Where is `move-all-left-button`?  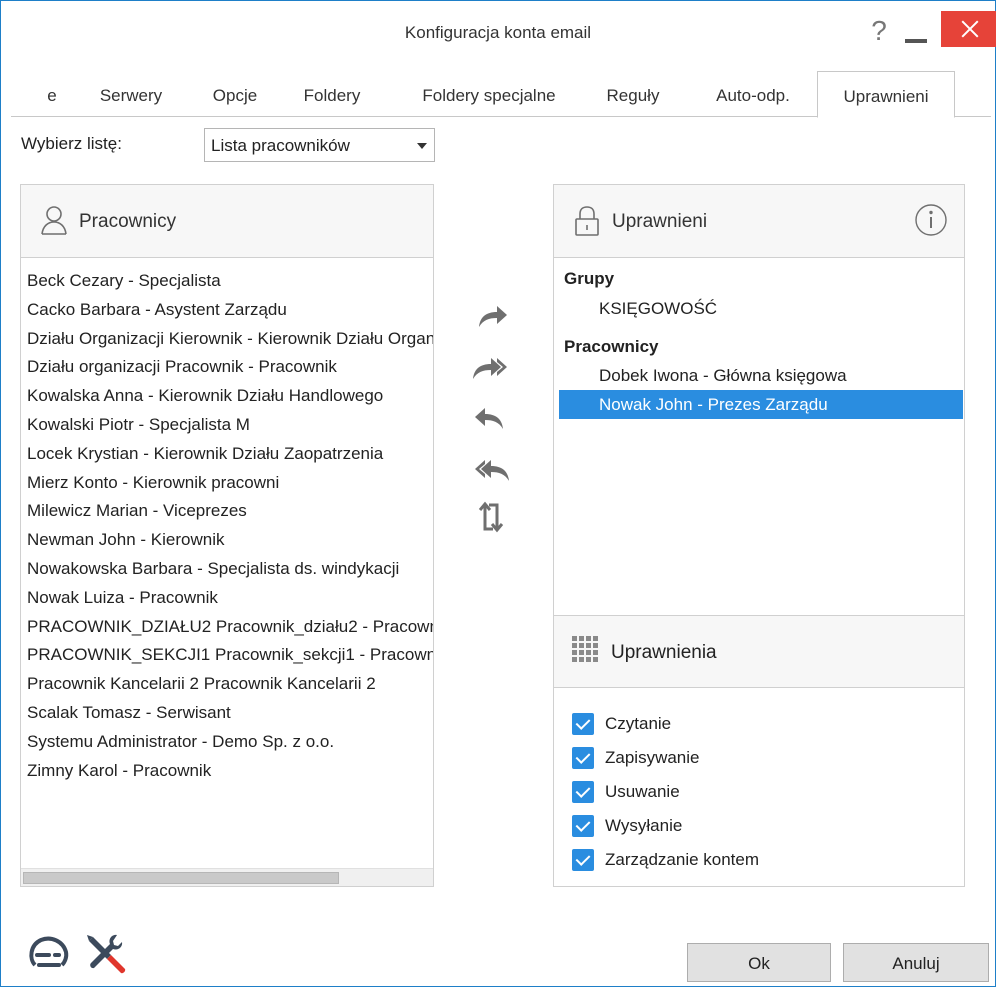 move-all-left-button is located at coordinates (491, 469).